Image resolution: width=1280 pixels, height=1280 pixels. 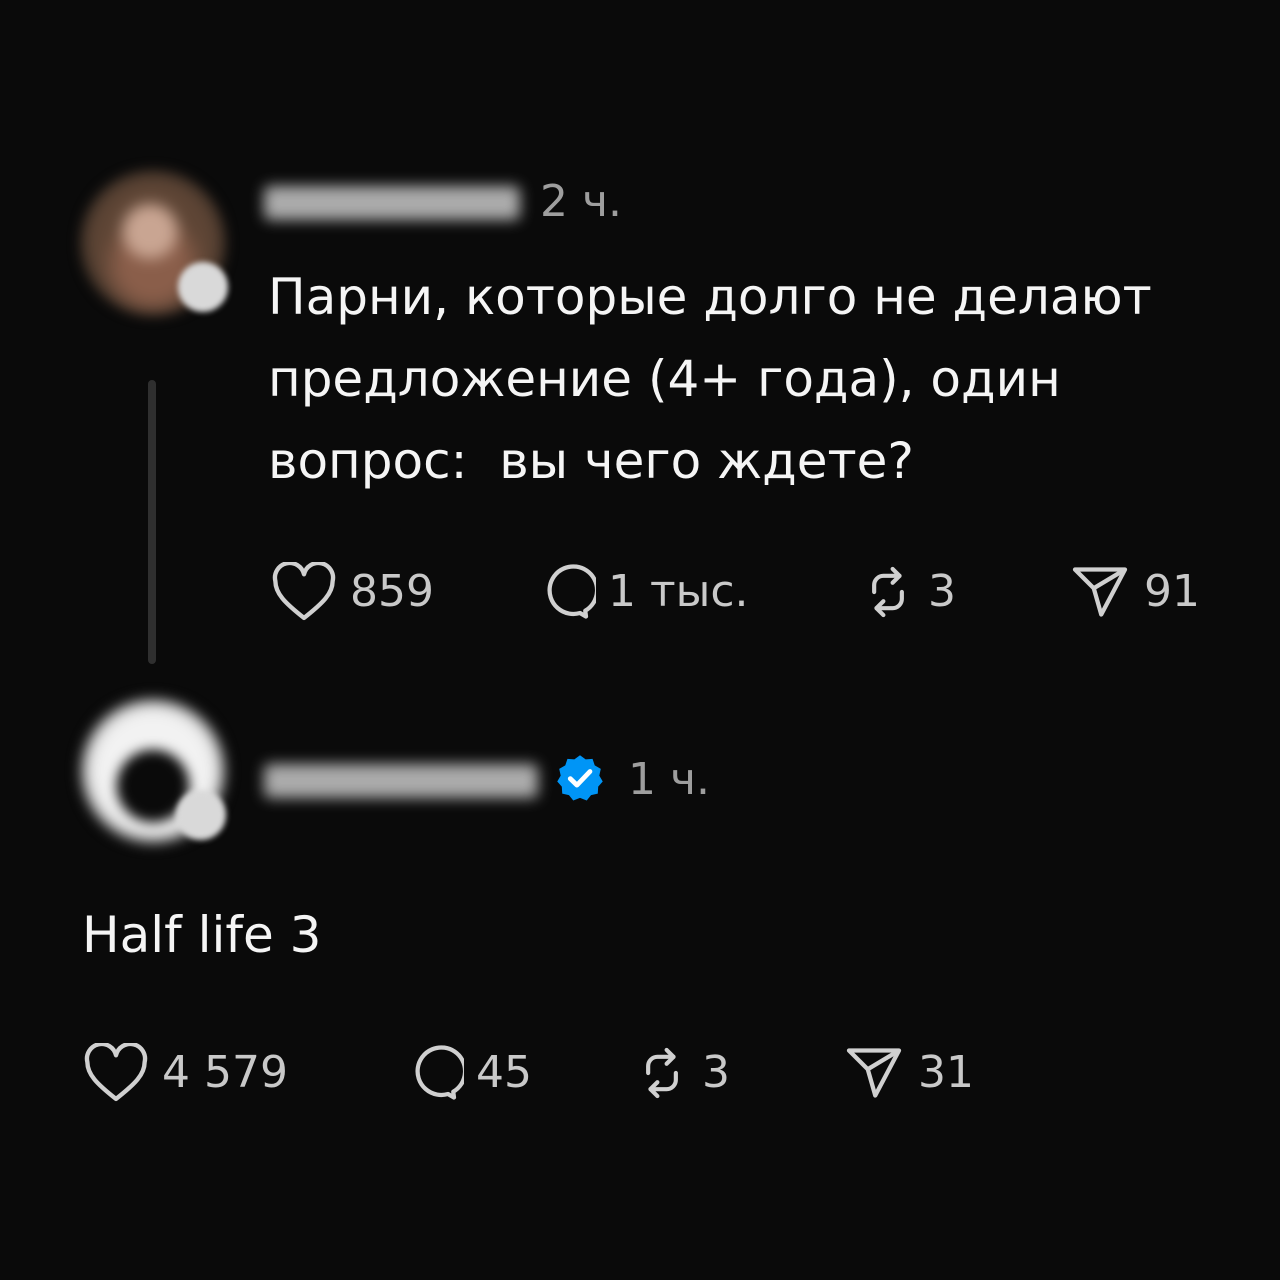 I want to click on post-author-username-blurred, so click(x=392, y=203).